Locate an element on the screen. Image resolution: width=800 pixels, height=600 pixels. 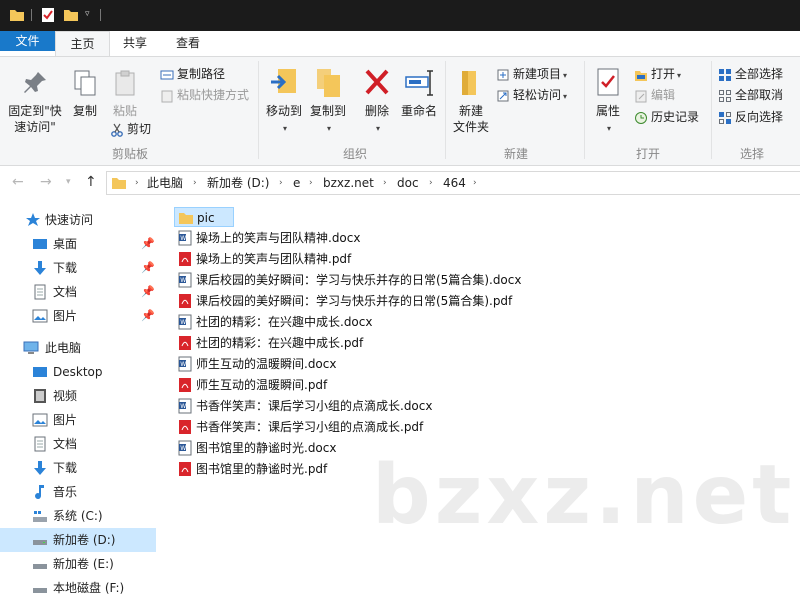
quick-access-dropdown-icon: ▿ is located at coordinates (87, 14).